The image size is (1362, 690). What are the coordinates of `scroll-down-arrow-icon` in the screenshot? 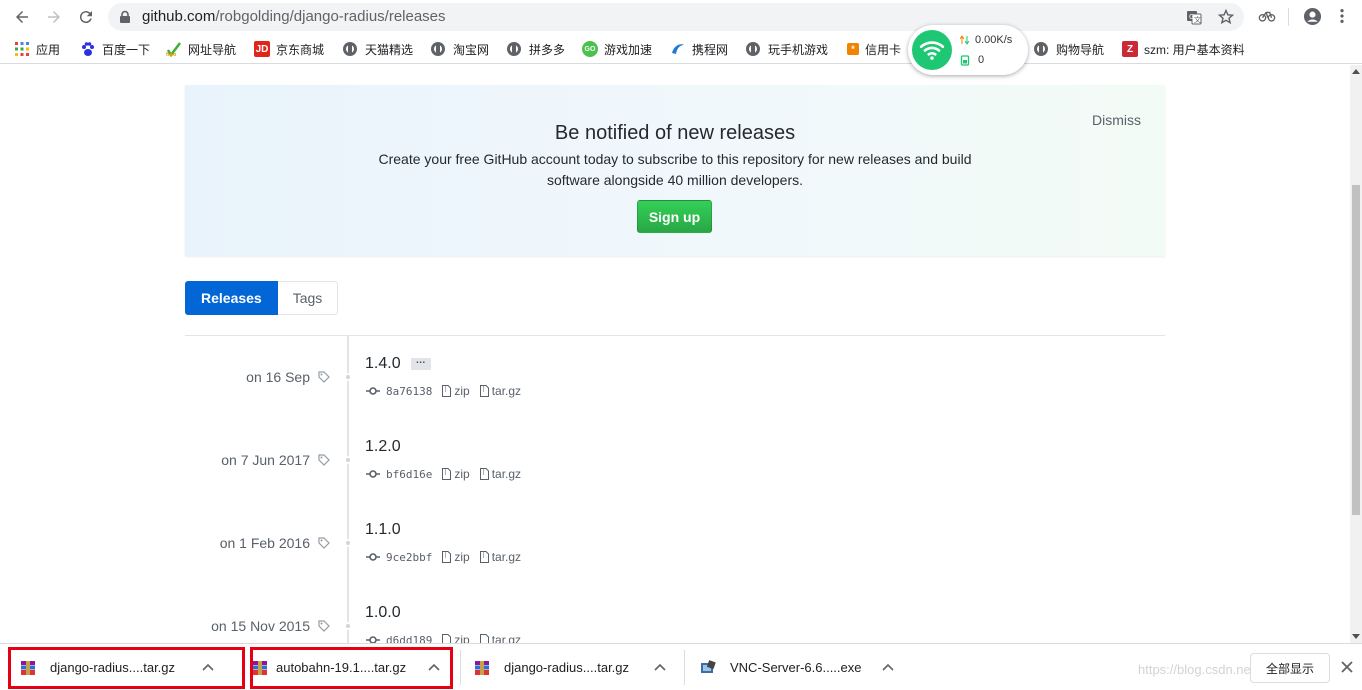 It's located at (1356, 636).